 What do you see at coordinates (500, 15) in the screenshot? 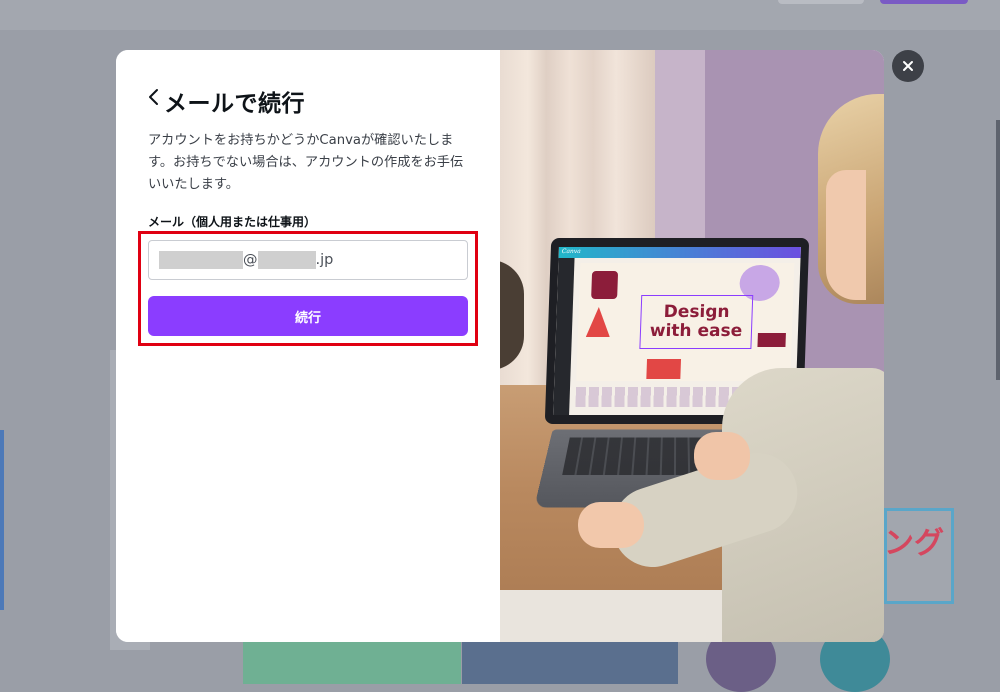
I see `background-top-bar` at bounding box center [500, 15].